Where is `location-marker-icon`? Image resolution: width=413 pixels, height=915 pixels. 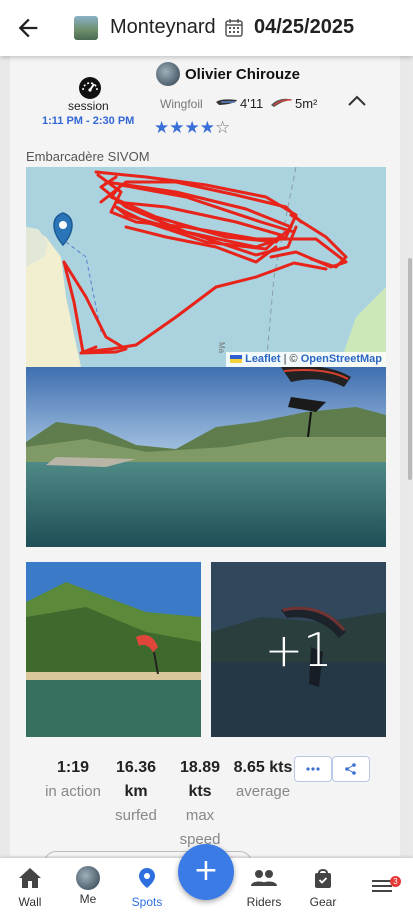
location-marker-icon is located at coordinates (63, 229).